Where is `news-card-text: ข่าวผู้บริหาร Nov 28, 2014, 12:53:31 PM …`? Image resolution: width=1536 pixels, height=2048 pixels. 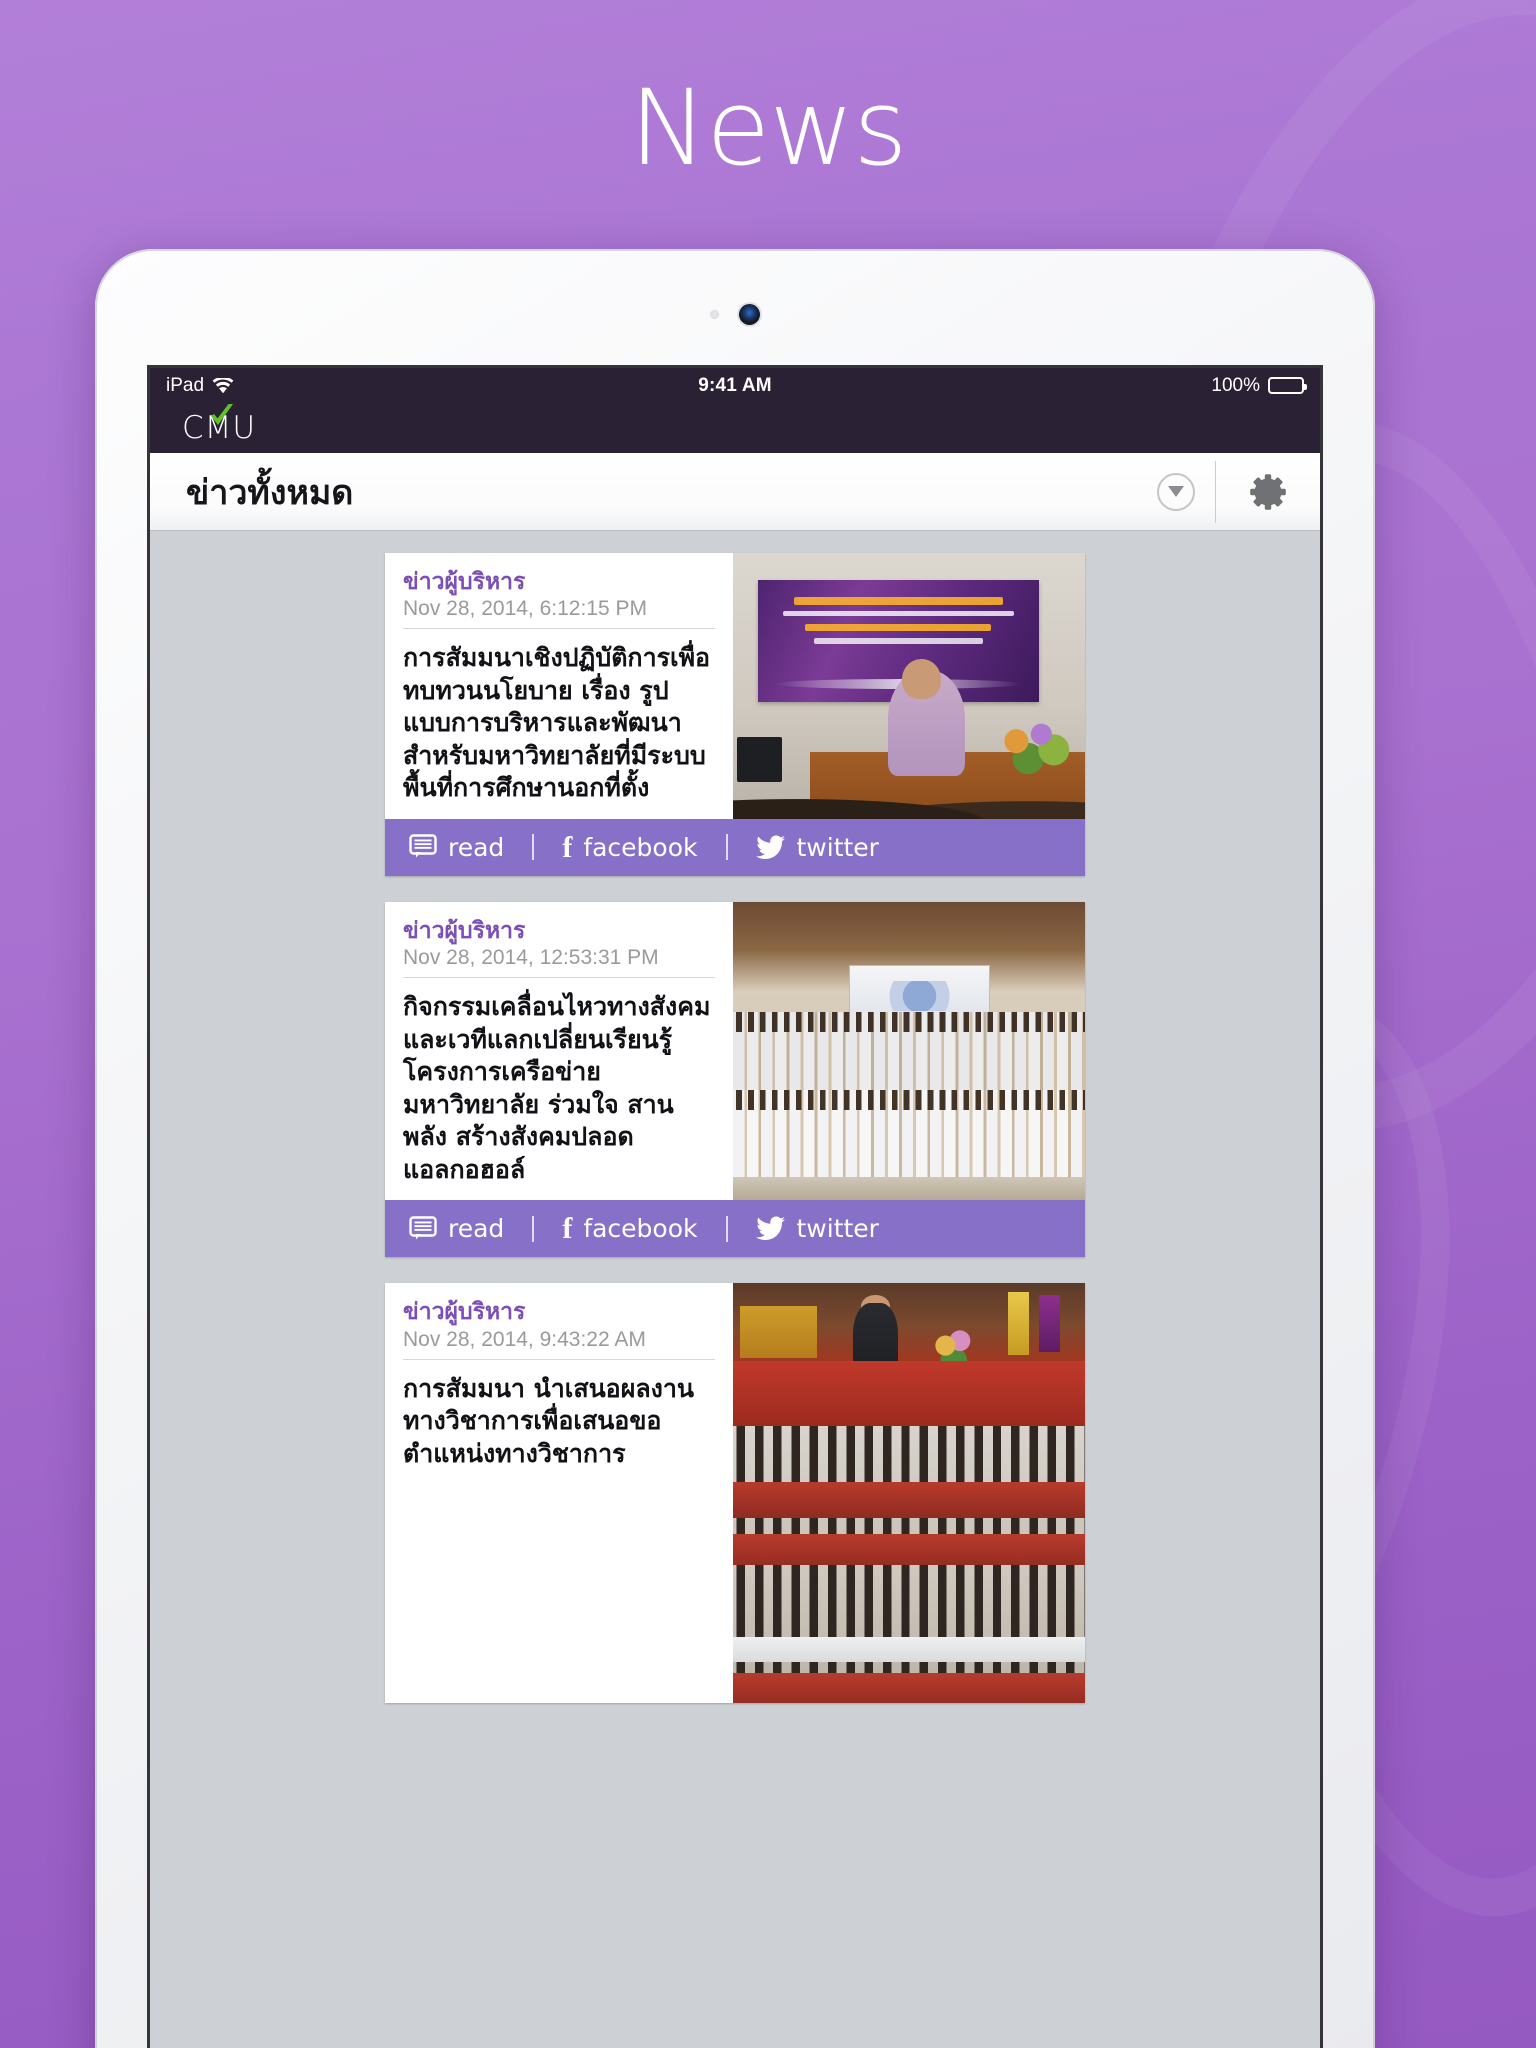
news-card-text: ข่าวผู้บริหาร Nov 28, 2014, 12:53:31 PM … is located at coordinates (559, 1051).